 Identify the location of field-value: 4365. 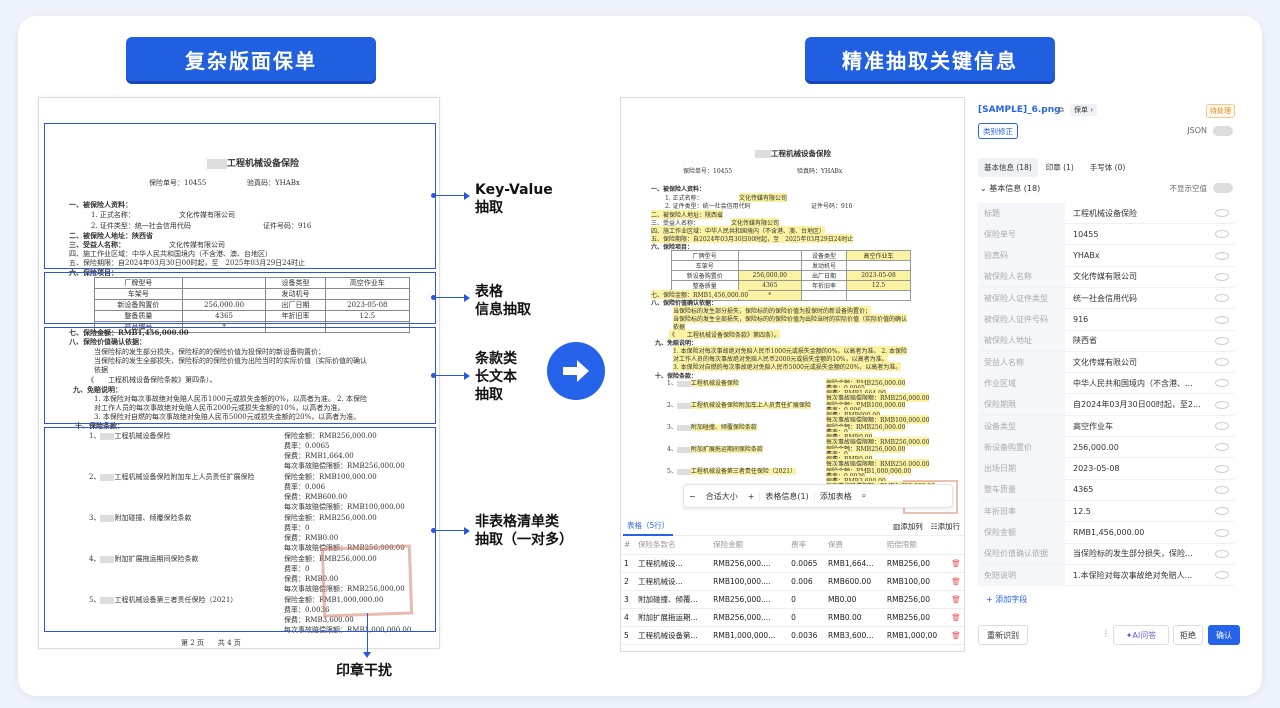
(1140, 489).